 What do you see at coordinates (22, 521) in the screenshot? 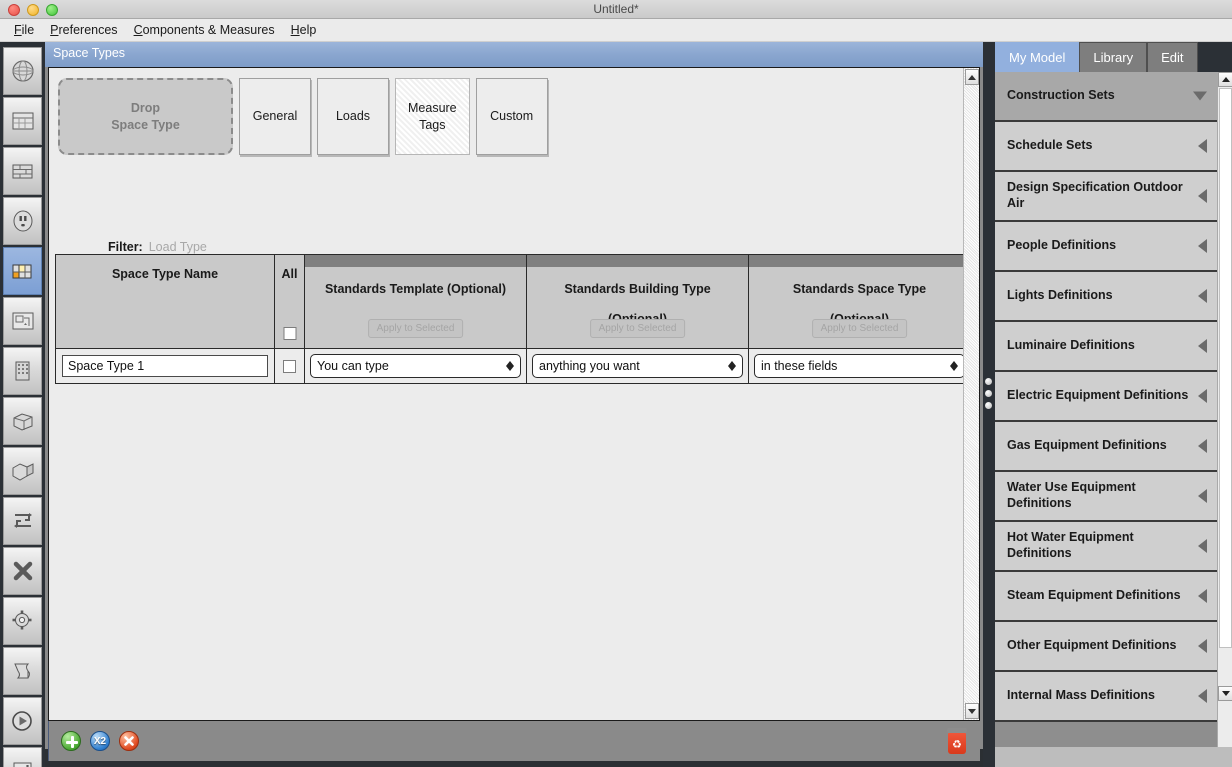
I see `hvac-systems-icon` at bounding box center [22, 521].